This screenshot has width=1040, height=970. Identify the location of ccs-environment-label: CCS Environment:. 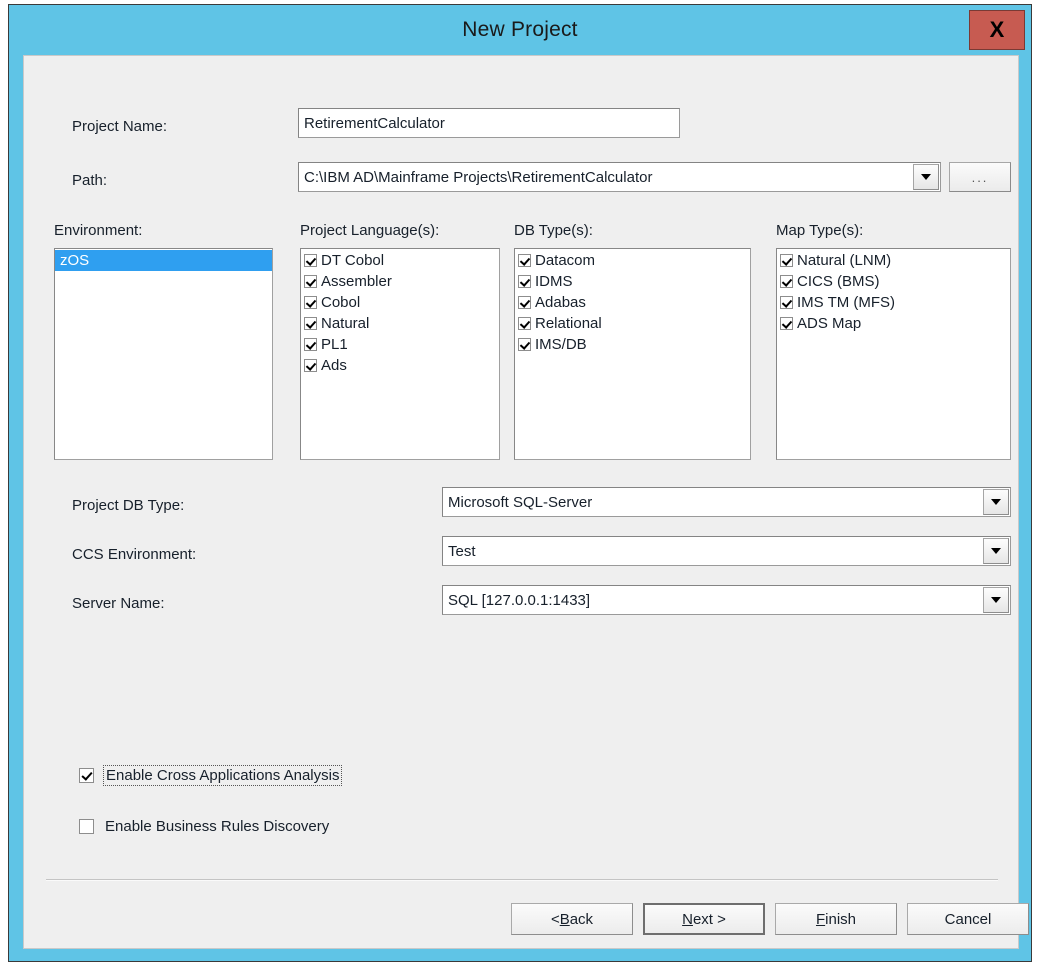
(134, 554).